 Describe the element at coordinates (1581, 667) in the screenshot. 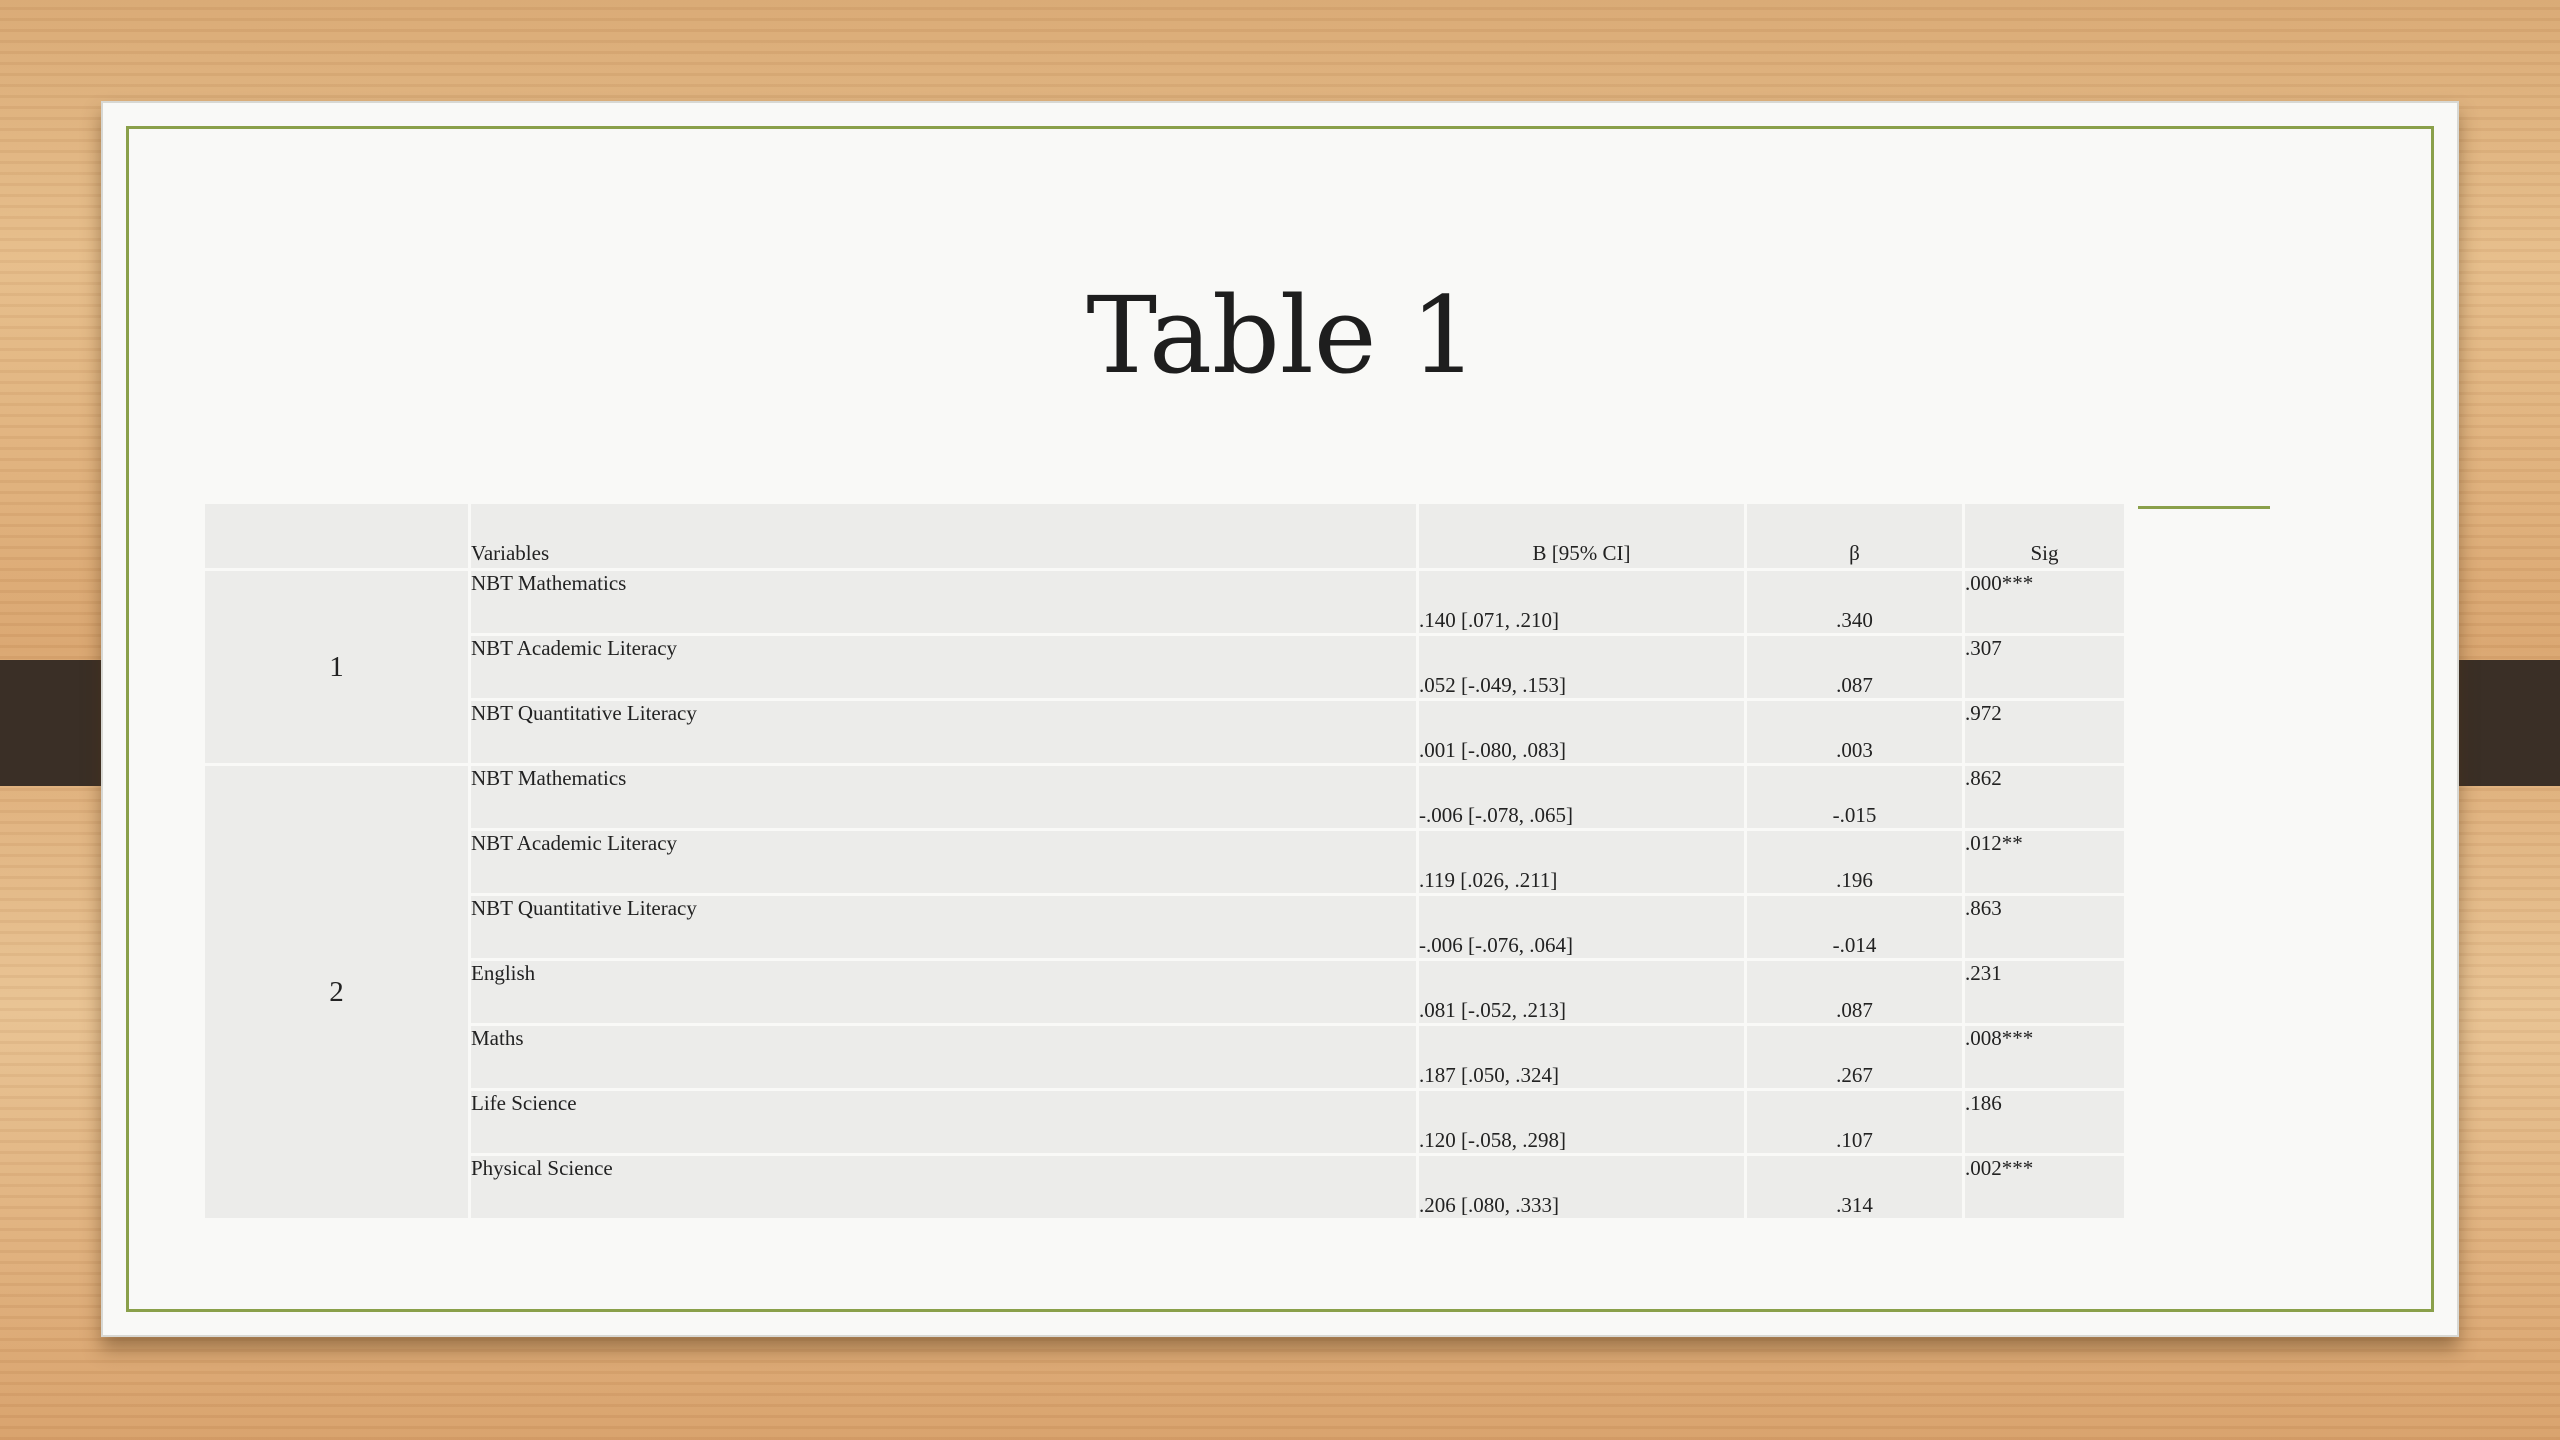

I see `b-ci-value: .052 [-.049, .153]` at that location.